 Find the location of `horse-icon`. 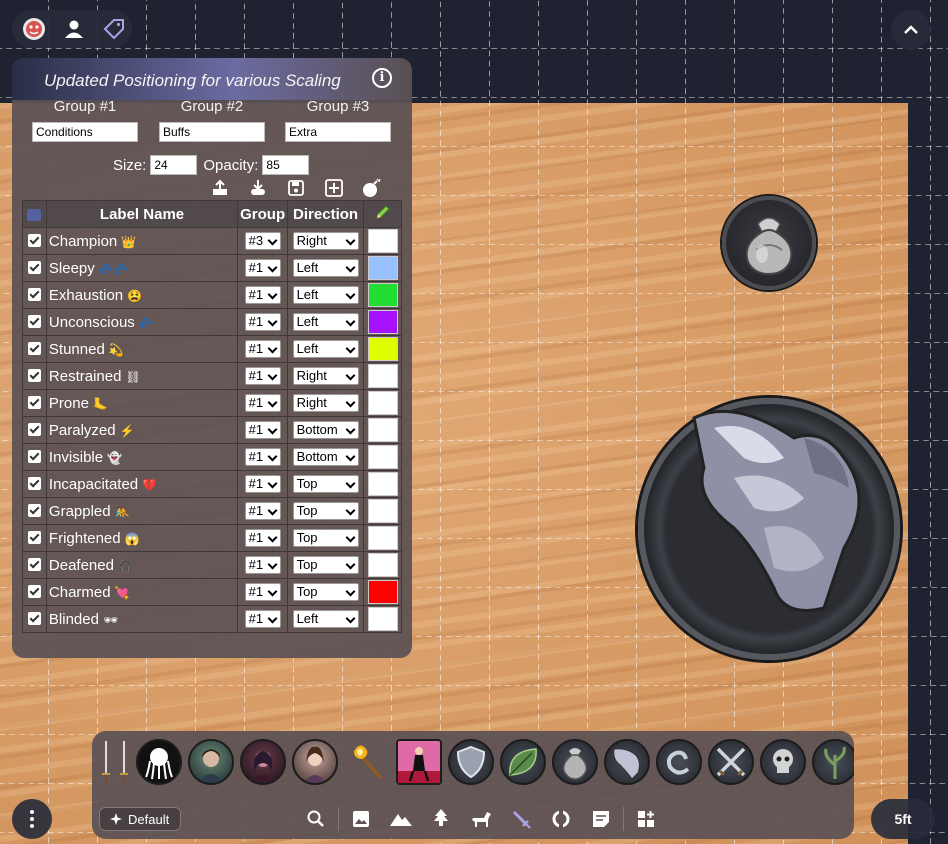

horse-icon is located at coordinates (481, 819).